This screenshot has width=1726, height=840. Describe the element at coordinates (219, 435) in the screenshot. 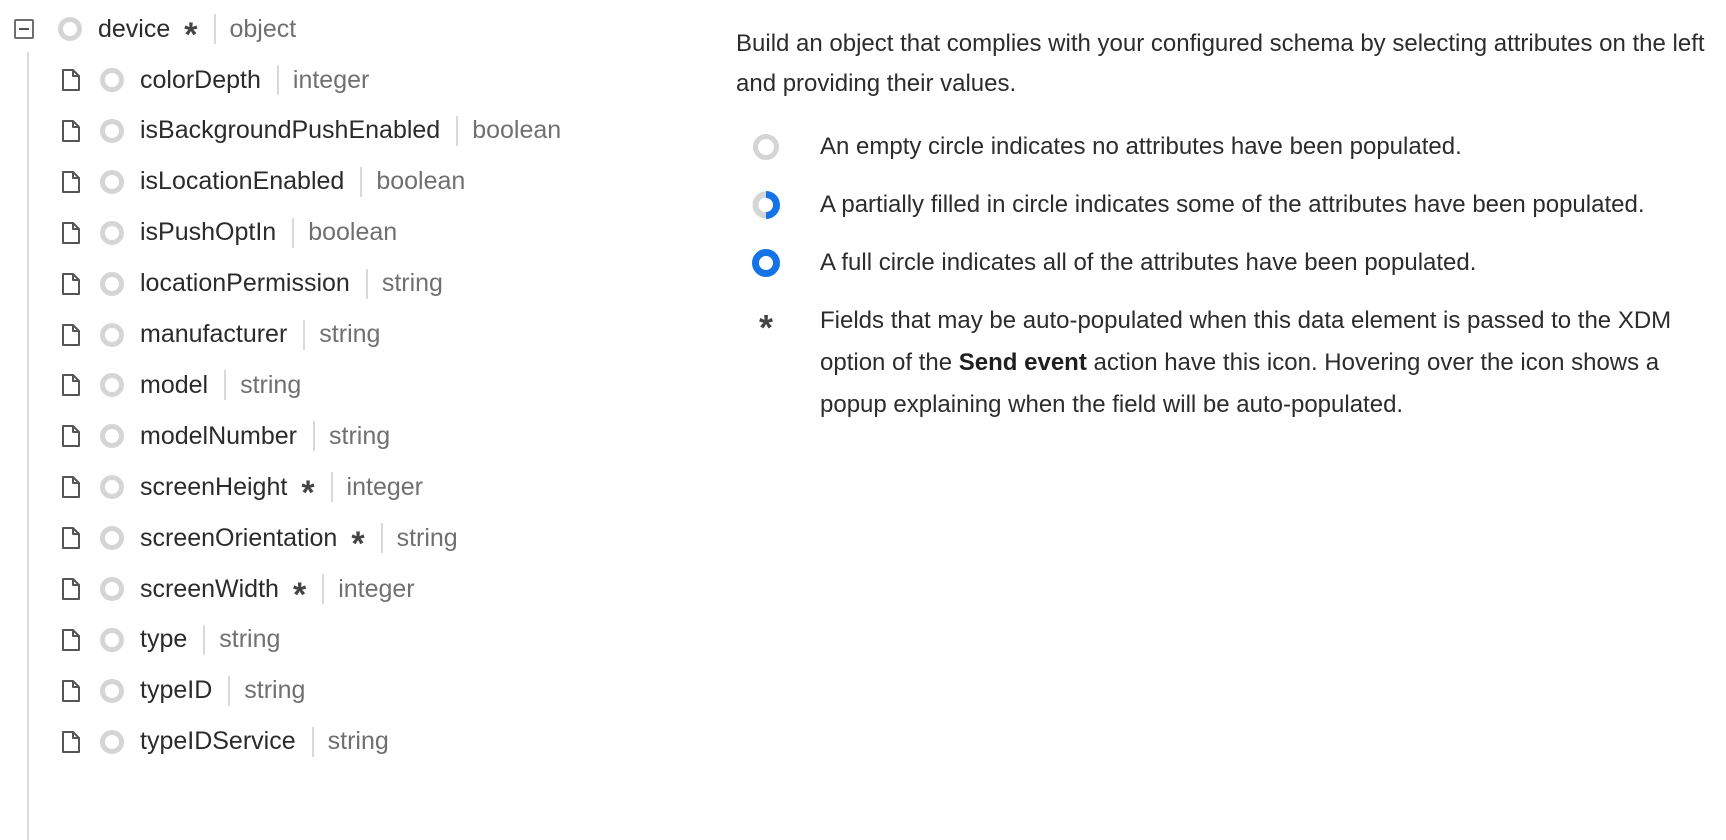

I see `node-name: modelNumber` at that location.